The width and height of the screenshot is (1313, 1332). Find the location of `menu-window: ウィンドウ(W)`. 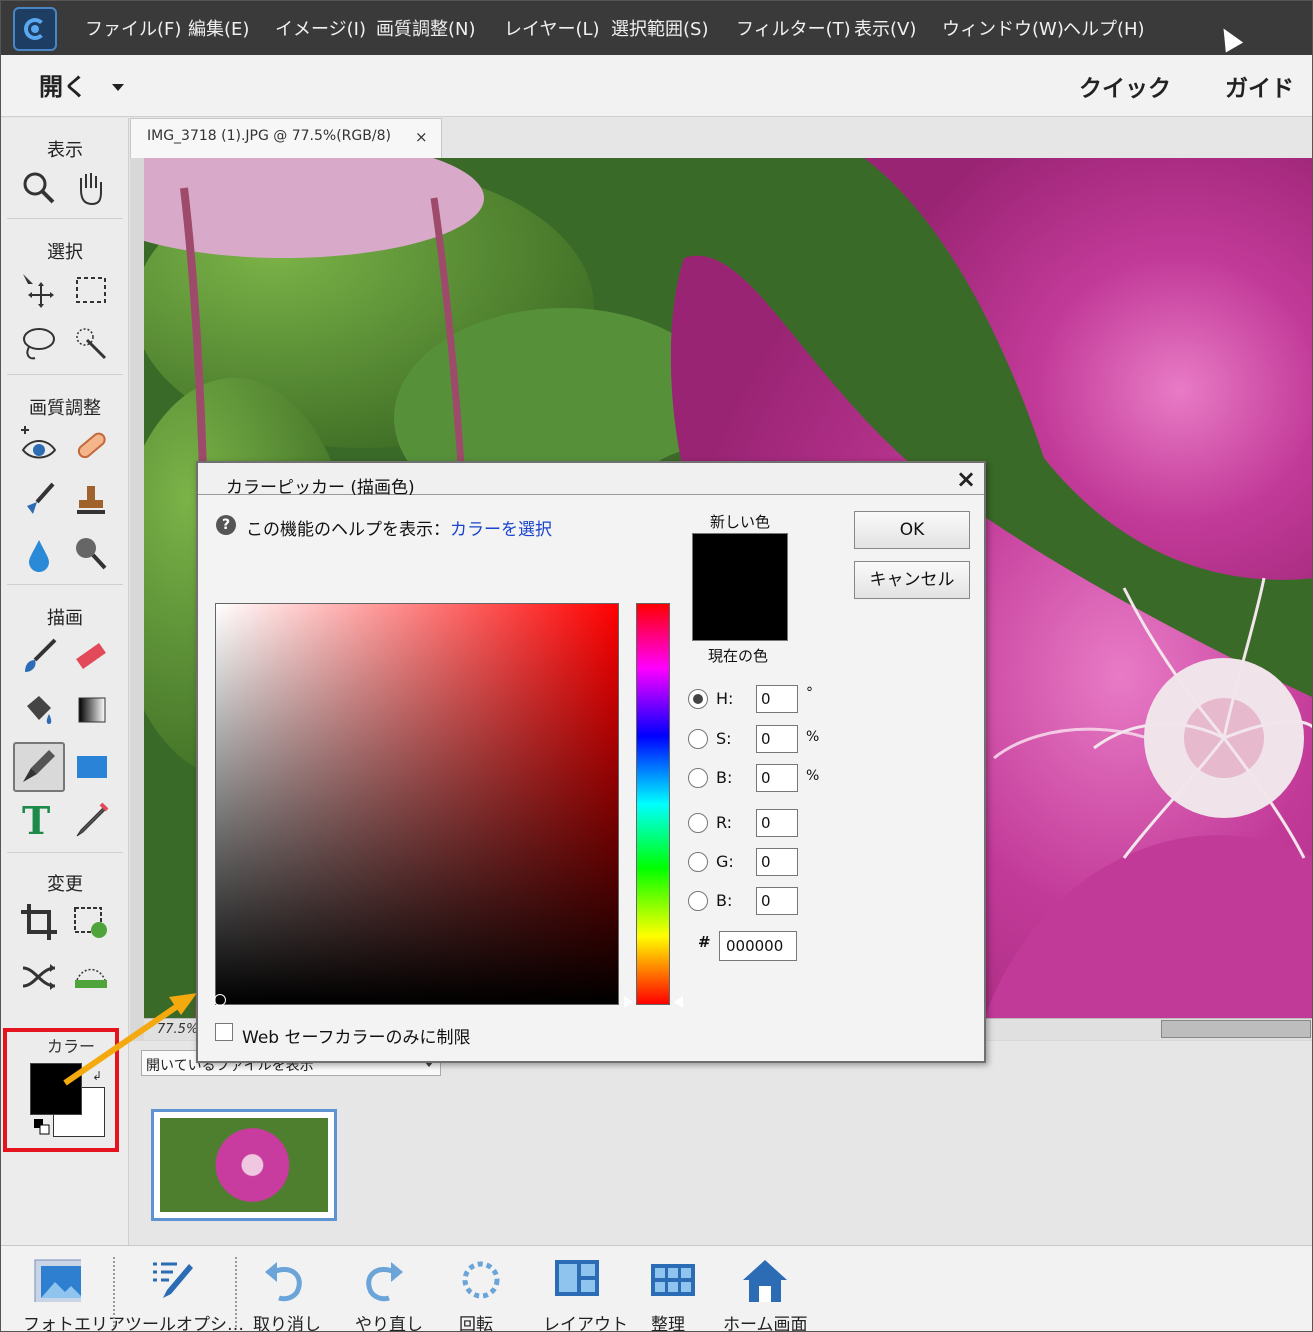

menu-window: ウィンドウ(W) is located at coordinates (1003, 28).